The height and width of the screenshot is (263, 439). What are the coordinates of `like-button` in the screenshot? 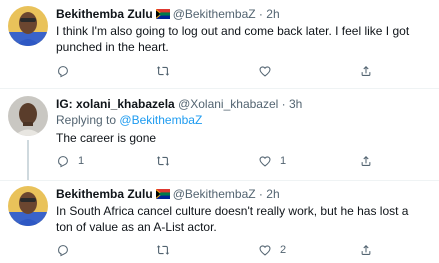 It's located at (269, 71).